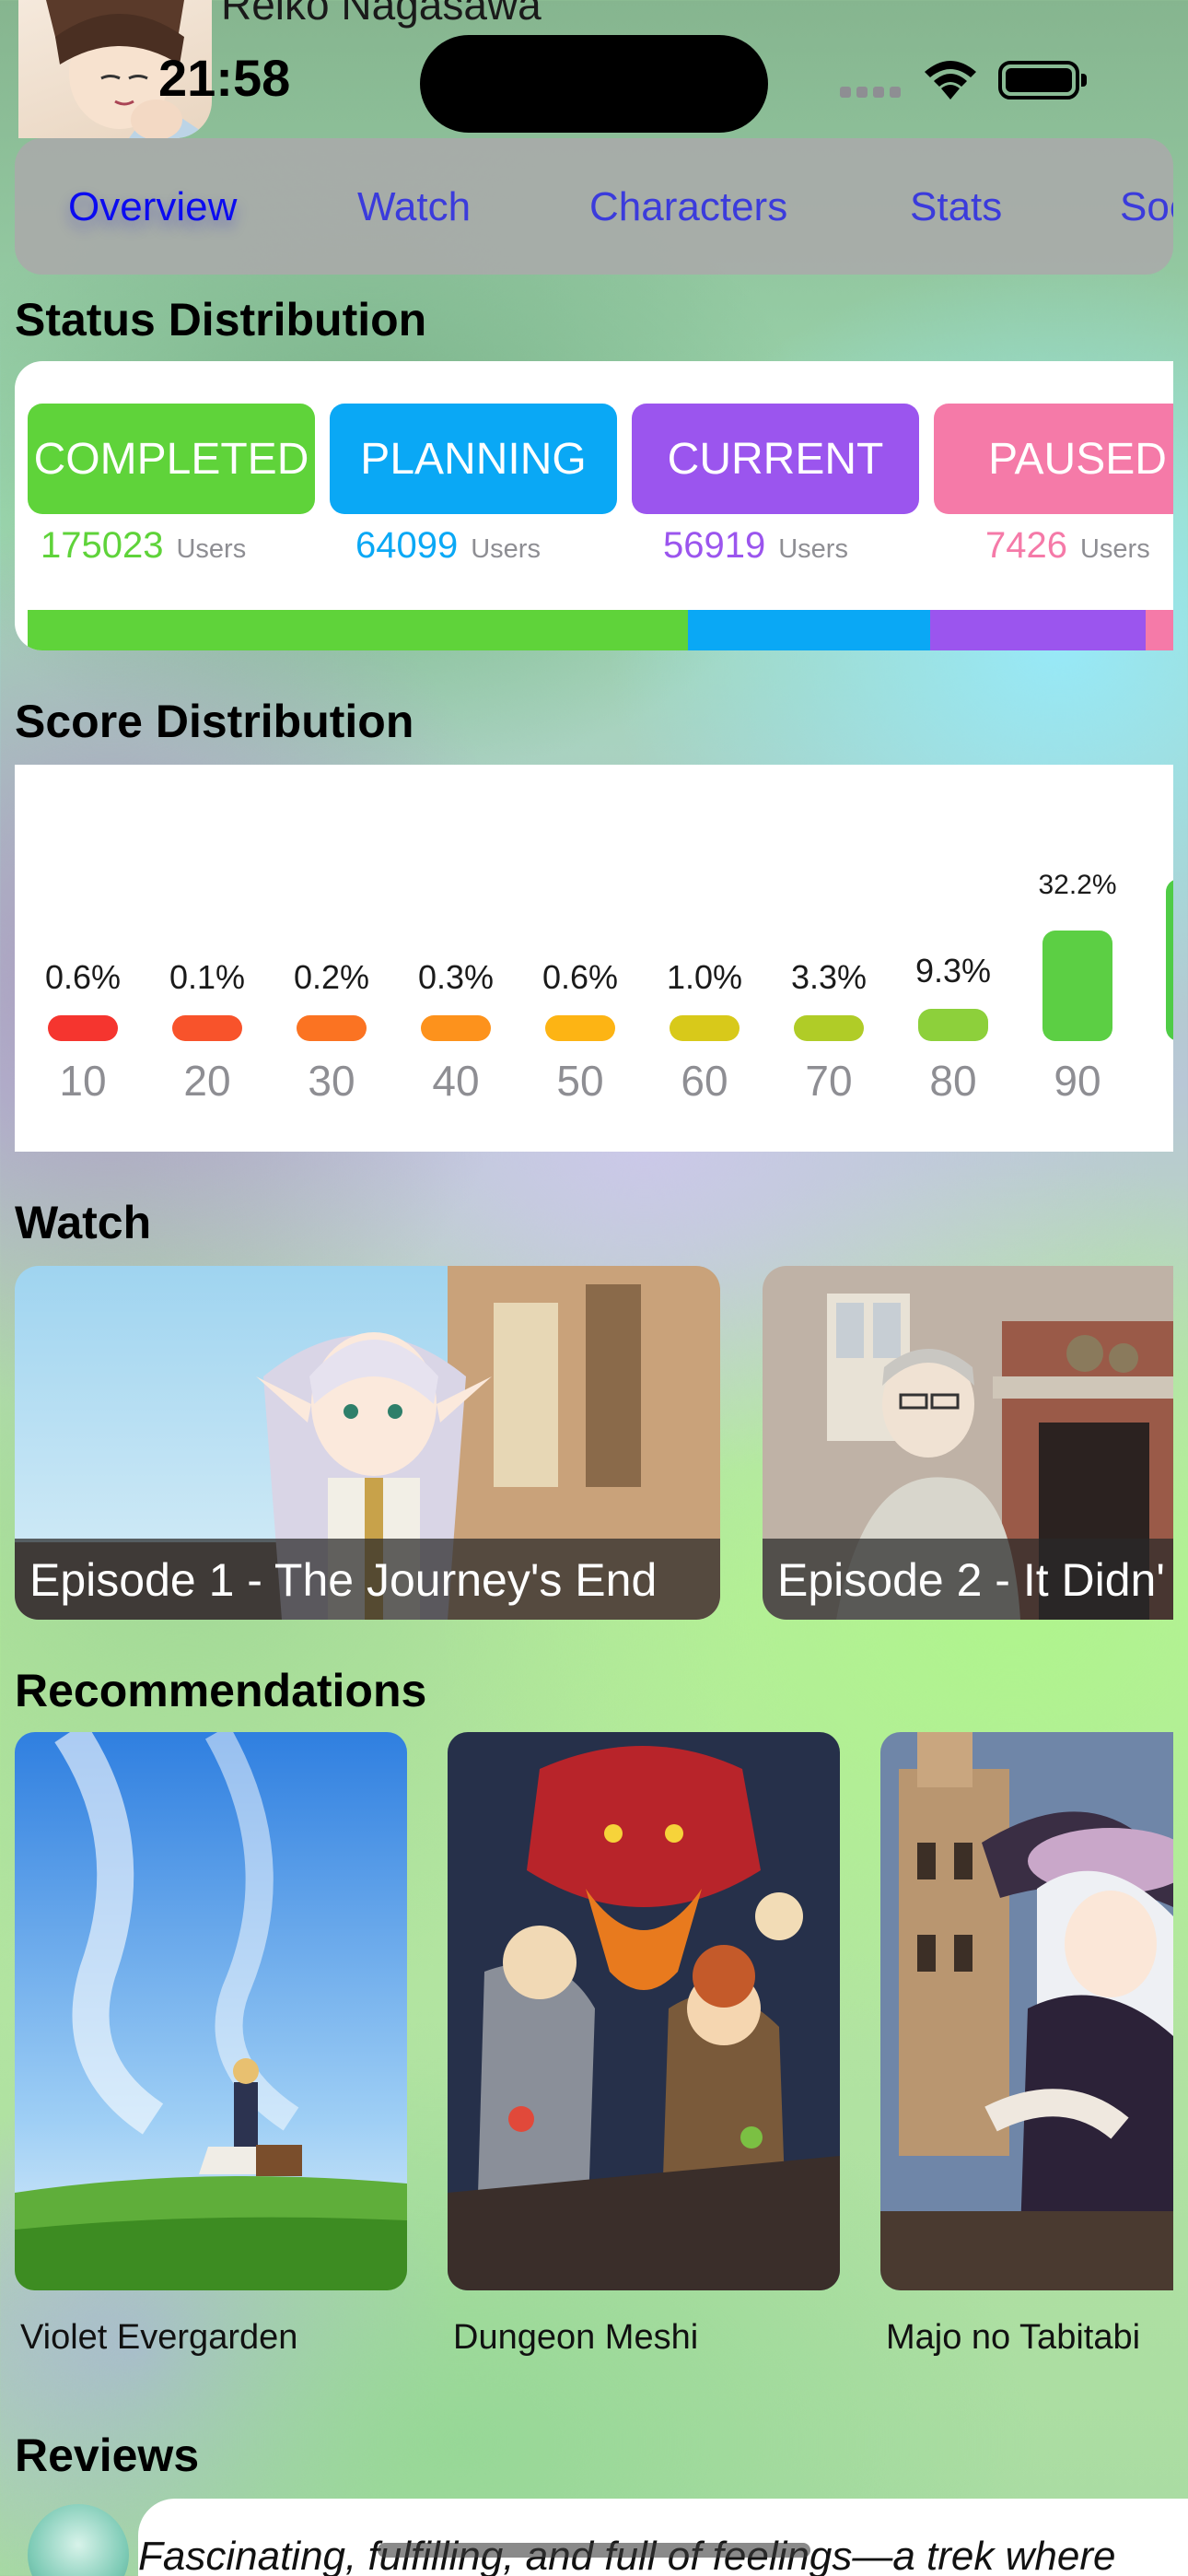 This screenshot has height=2576, width=1188. I want to click on score-percent-10: 0.6%, so click(83, 977).